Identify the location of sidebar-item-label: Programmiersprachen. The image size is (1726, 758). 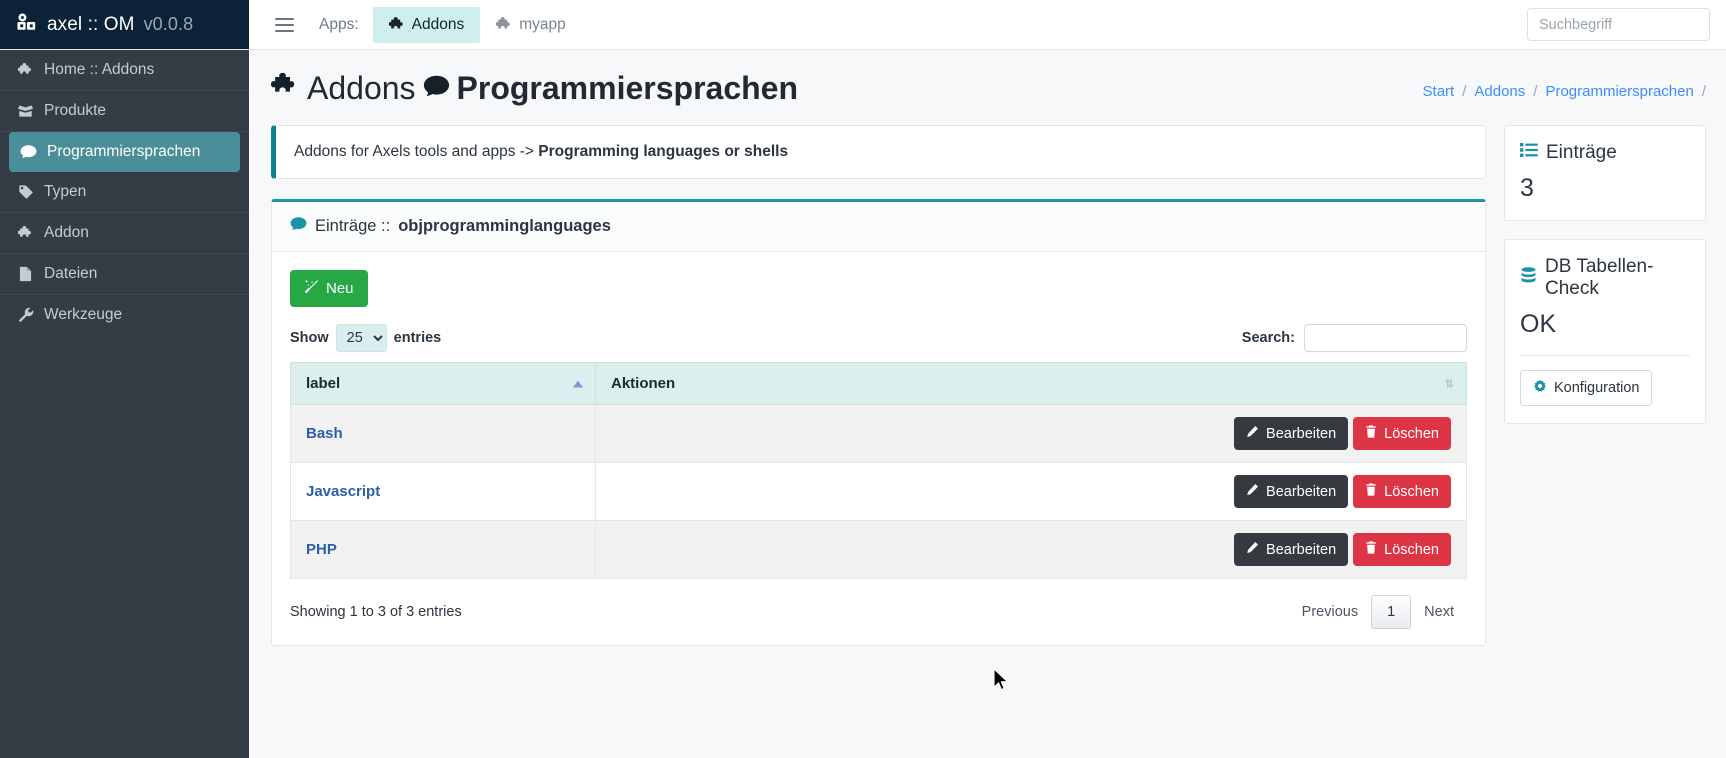
(124, 151).